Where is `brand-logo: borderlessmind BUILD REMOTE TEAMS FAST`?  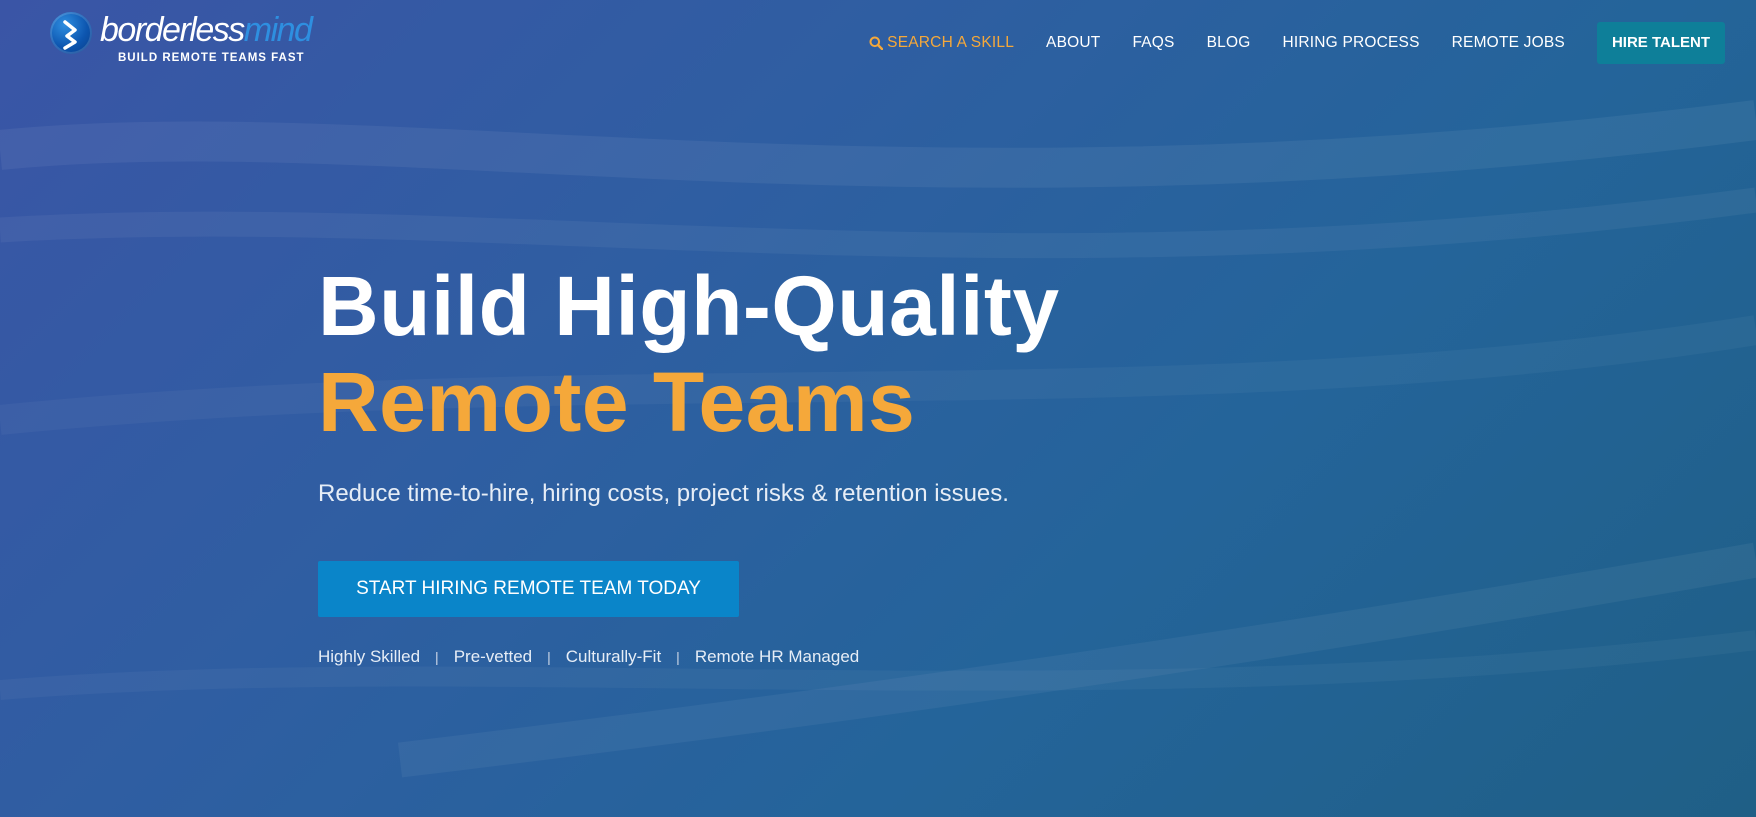
brand-logo: borderlessmind BUILD REMOTE TEAMS FAST is located at coordinates (181, 39).